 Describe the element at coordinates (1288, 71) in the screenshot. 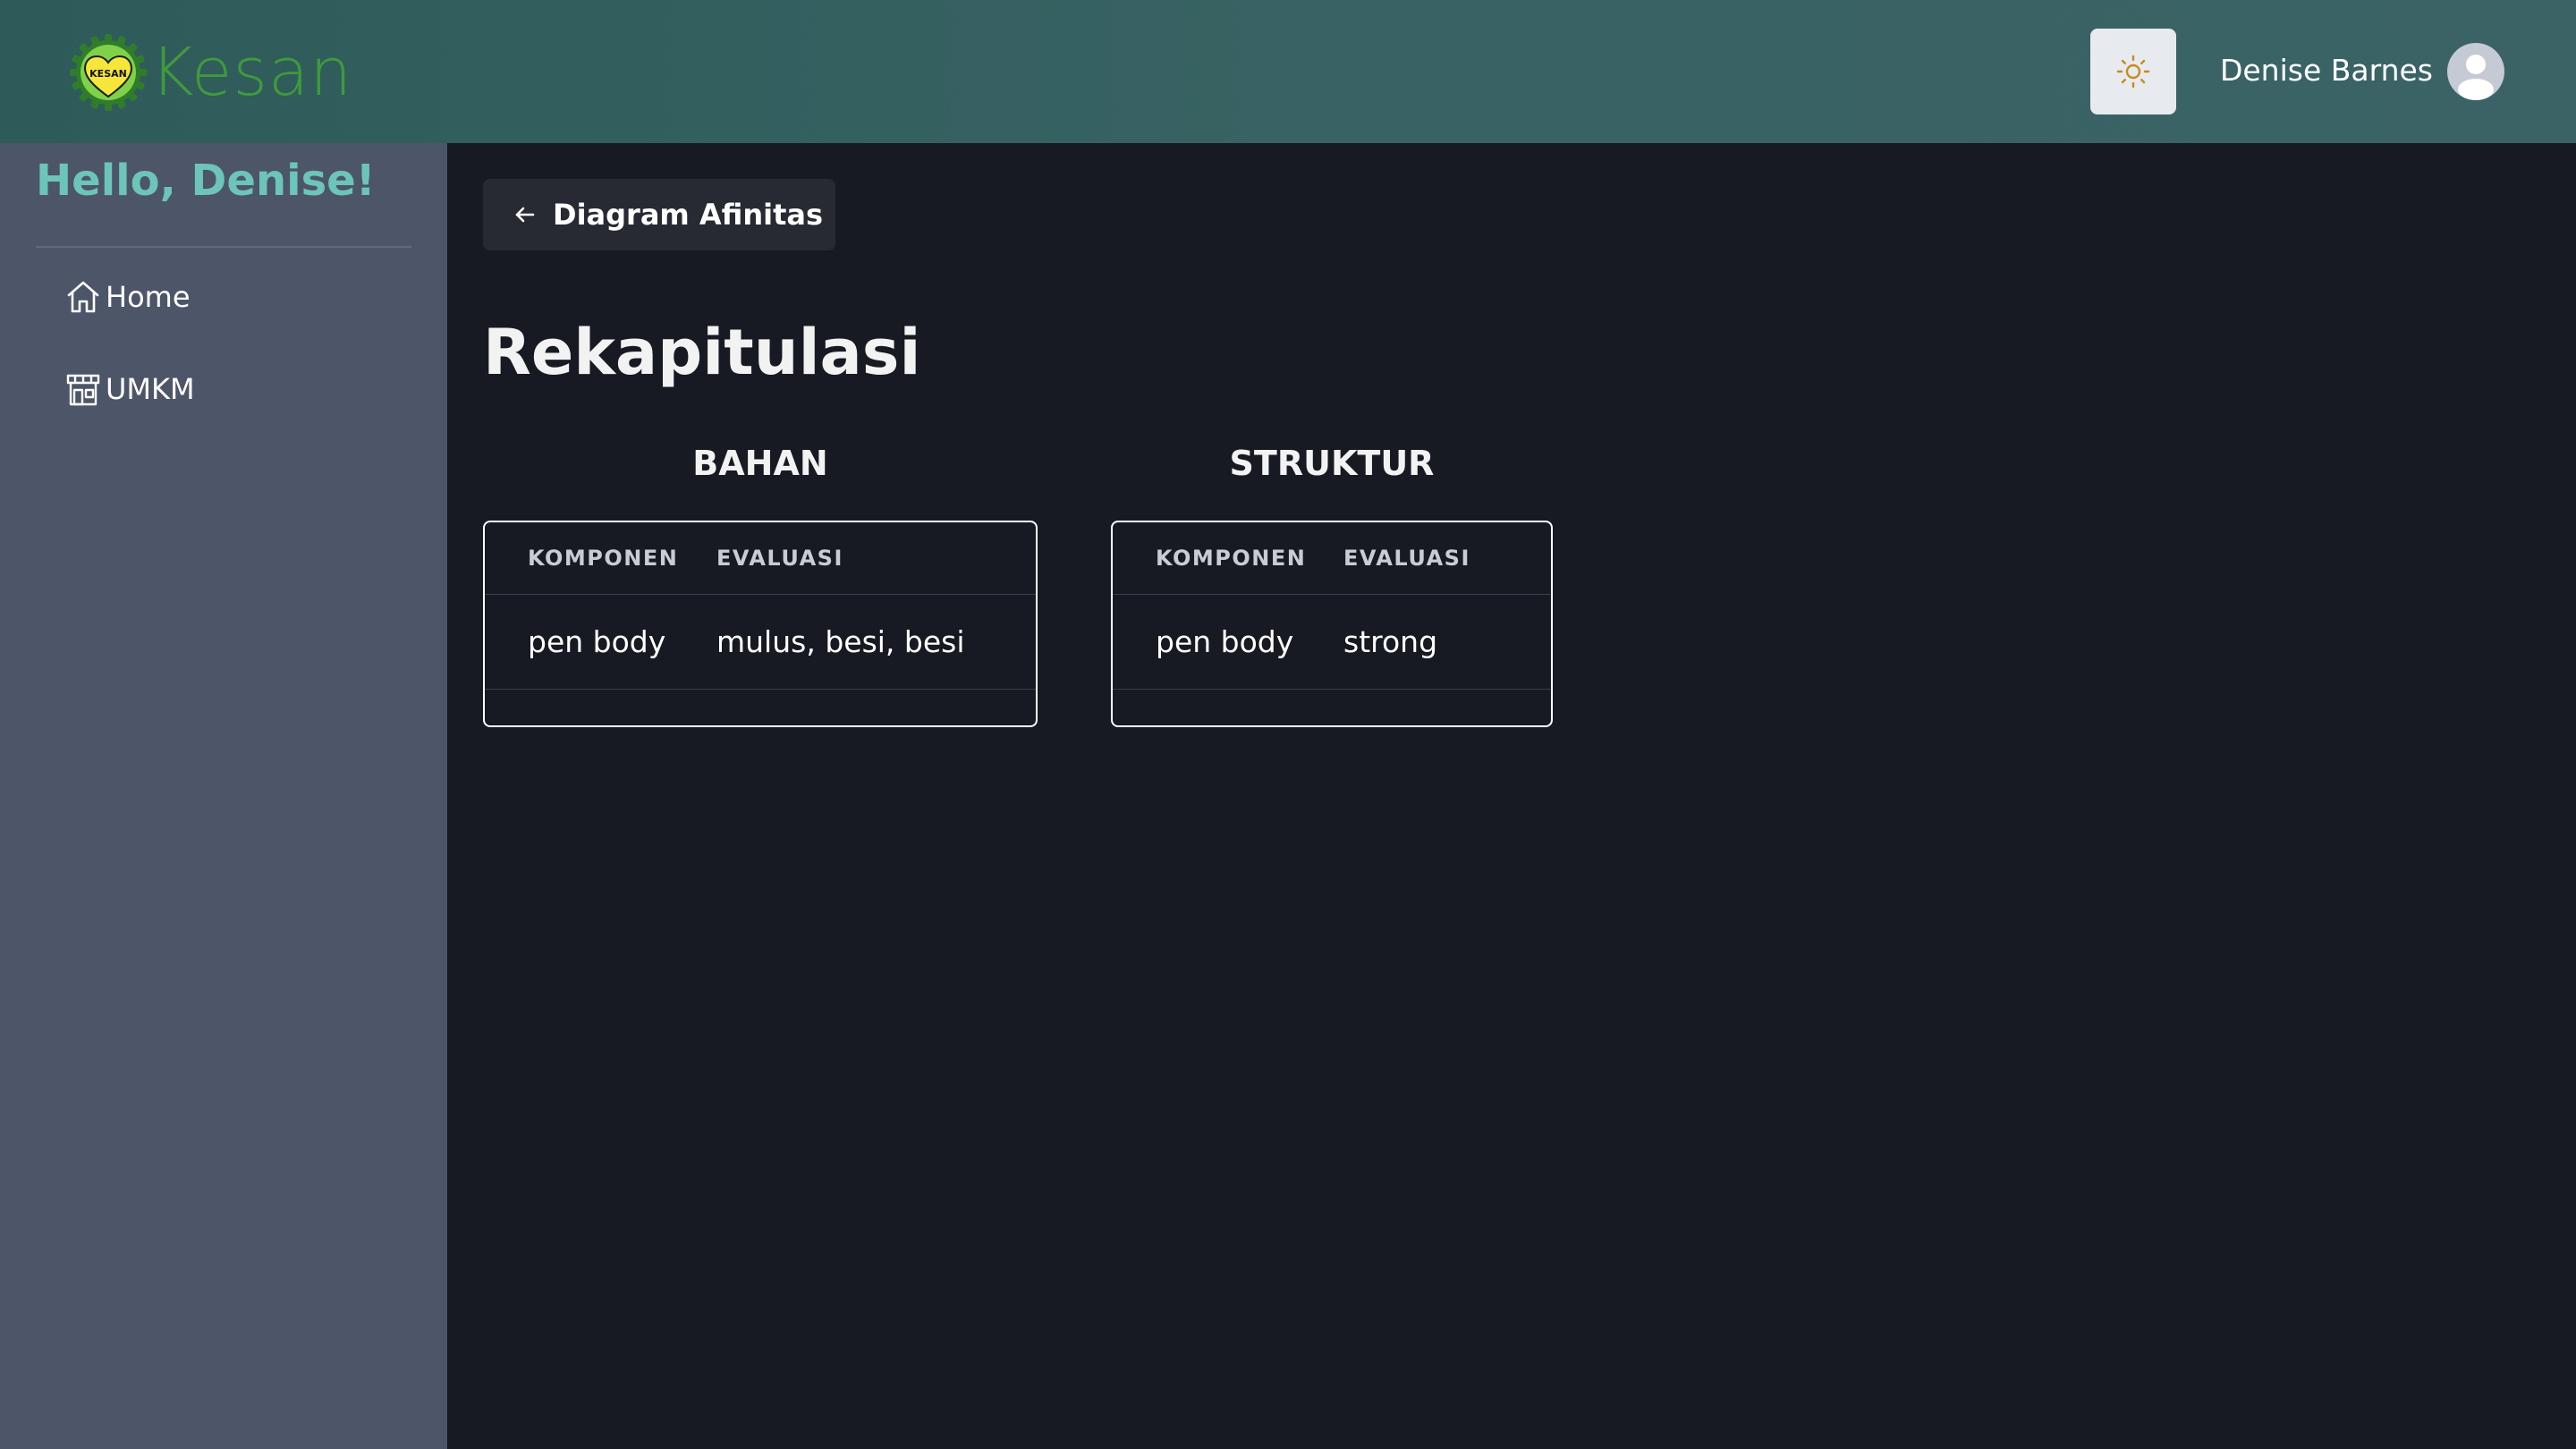

I see `top-navbar: KESAN Kesan Denise Barnes` at that location.